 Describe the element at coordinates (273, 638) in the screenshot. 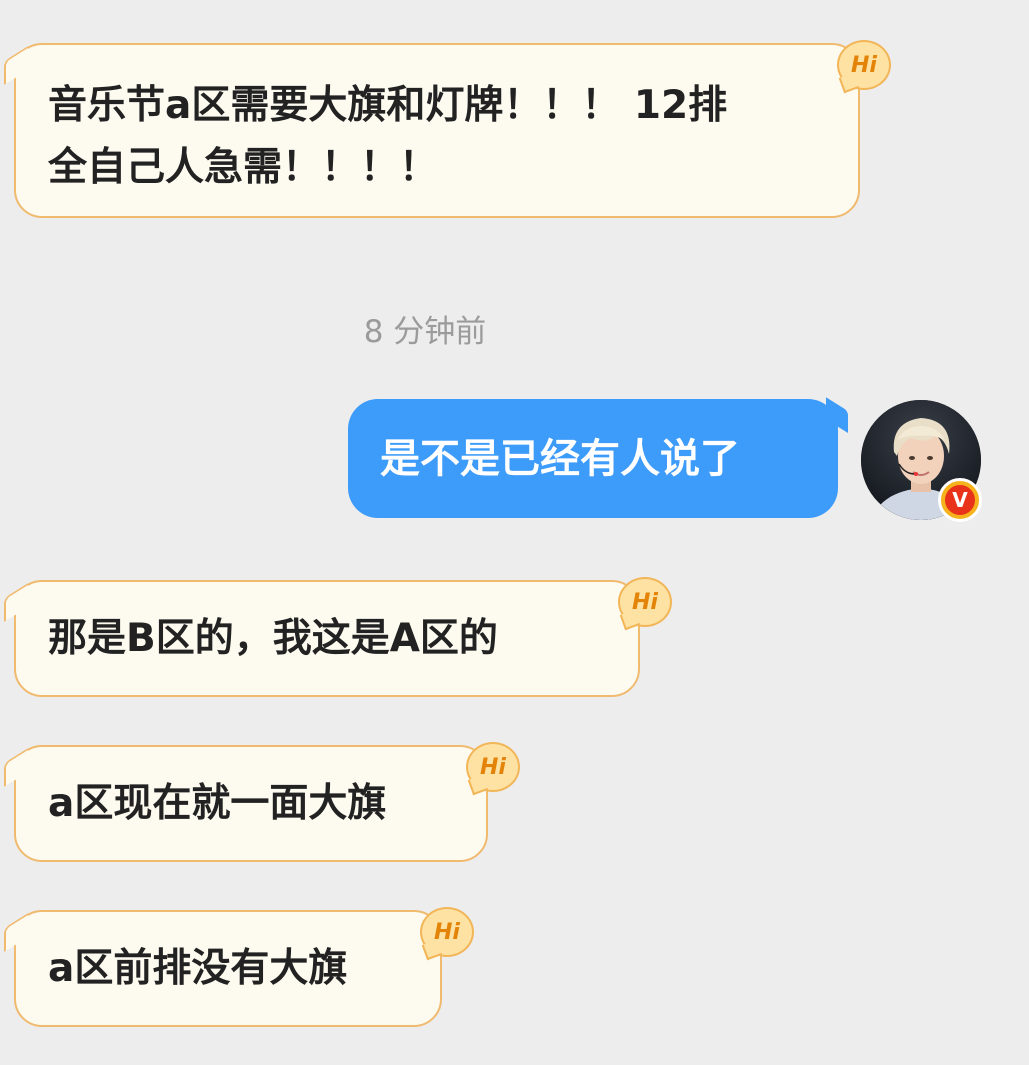

I see `message-text: 那是B区的，我这是A区的` at that location.